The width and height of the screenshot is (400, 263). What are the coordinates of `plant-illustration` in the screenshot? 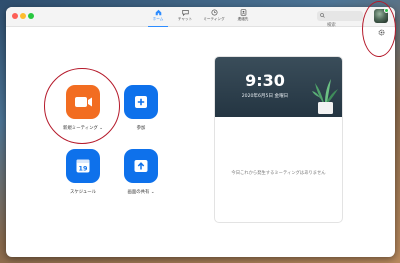 It's located at (325, 96).